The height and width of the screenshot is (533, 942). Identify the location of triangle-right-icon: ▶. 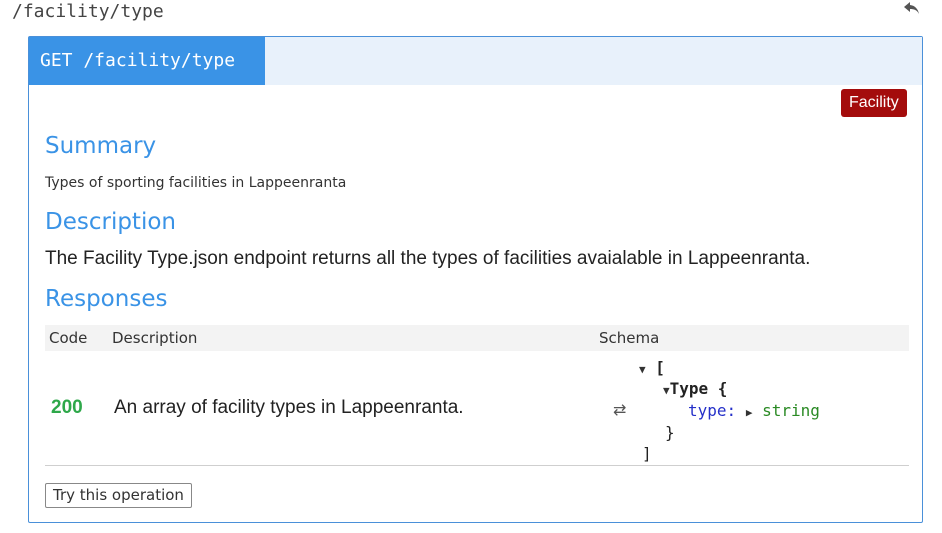
(749, 412).